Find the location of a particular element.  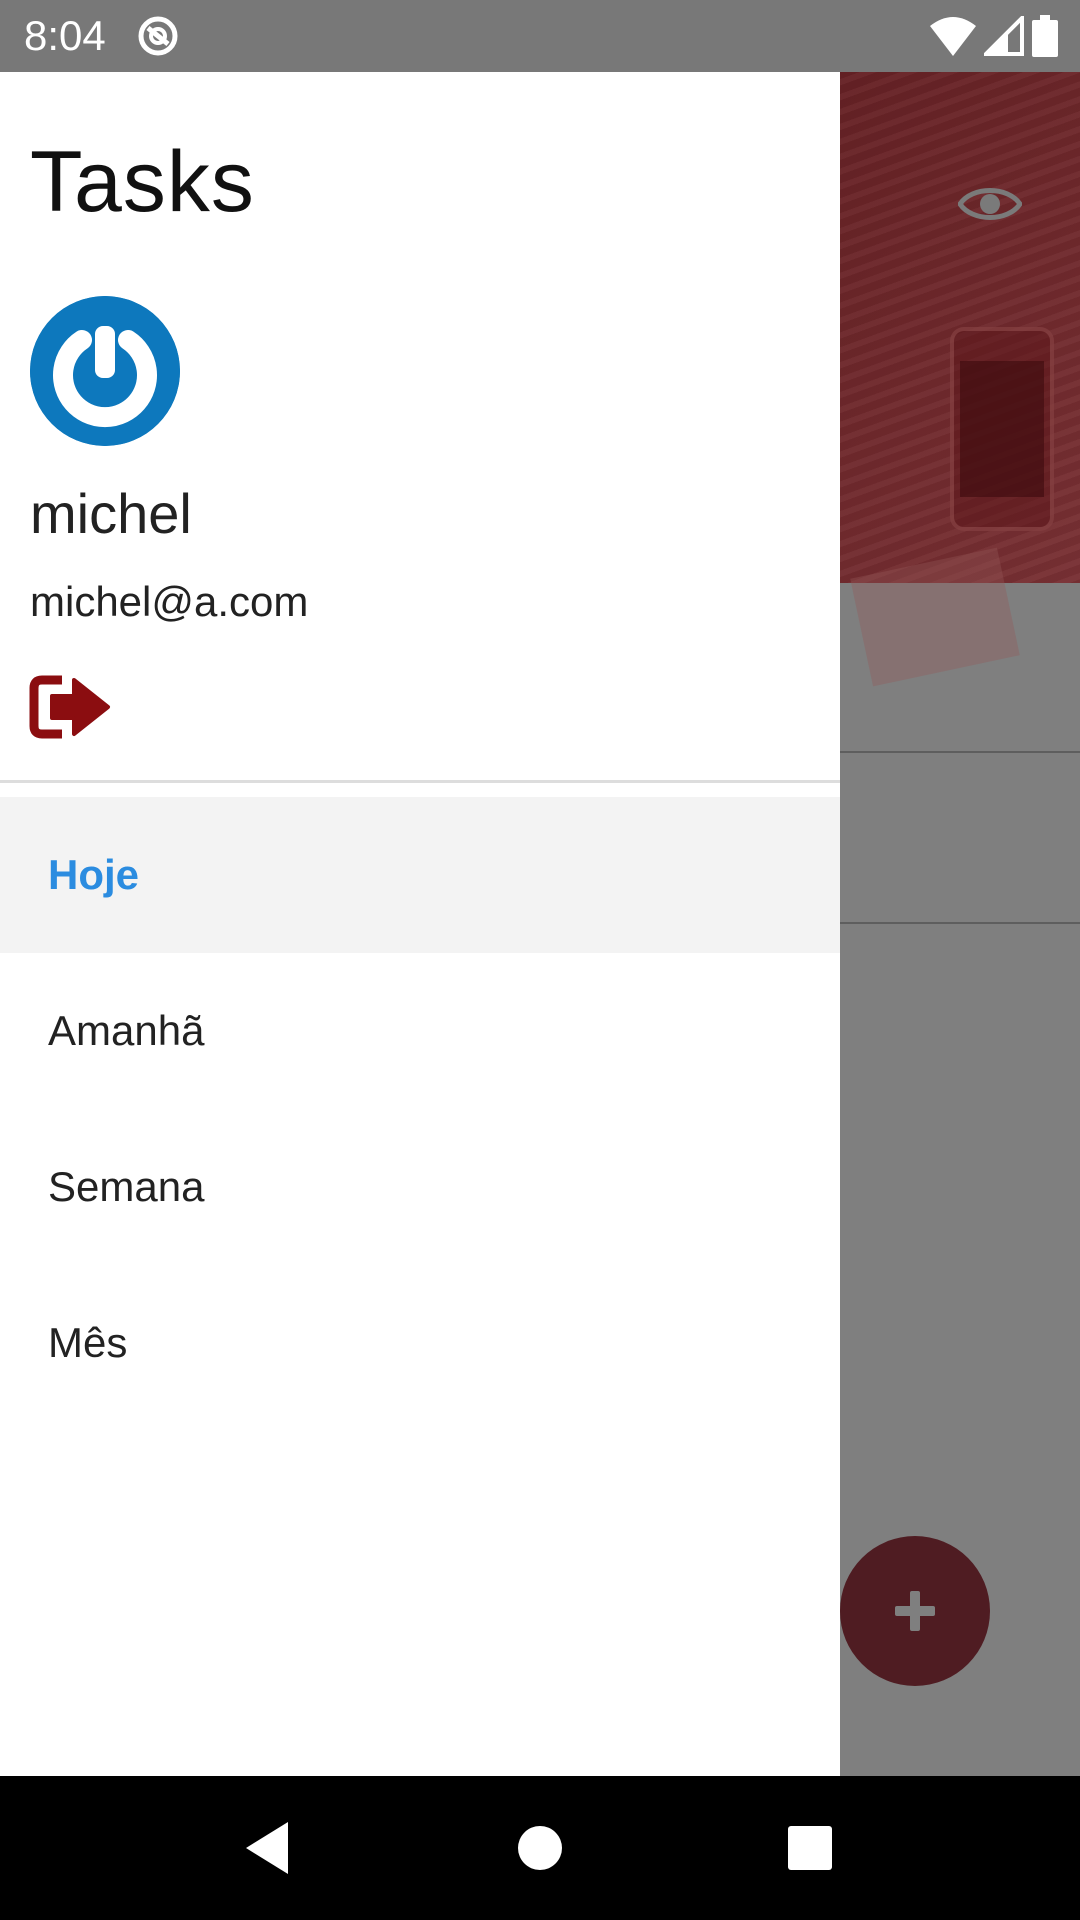

user-name: michel is located at coordinates (111, 513).